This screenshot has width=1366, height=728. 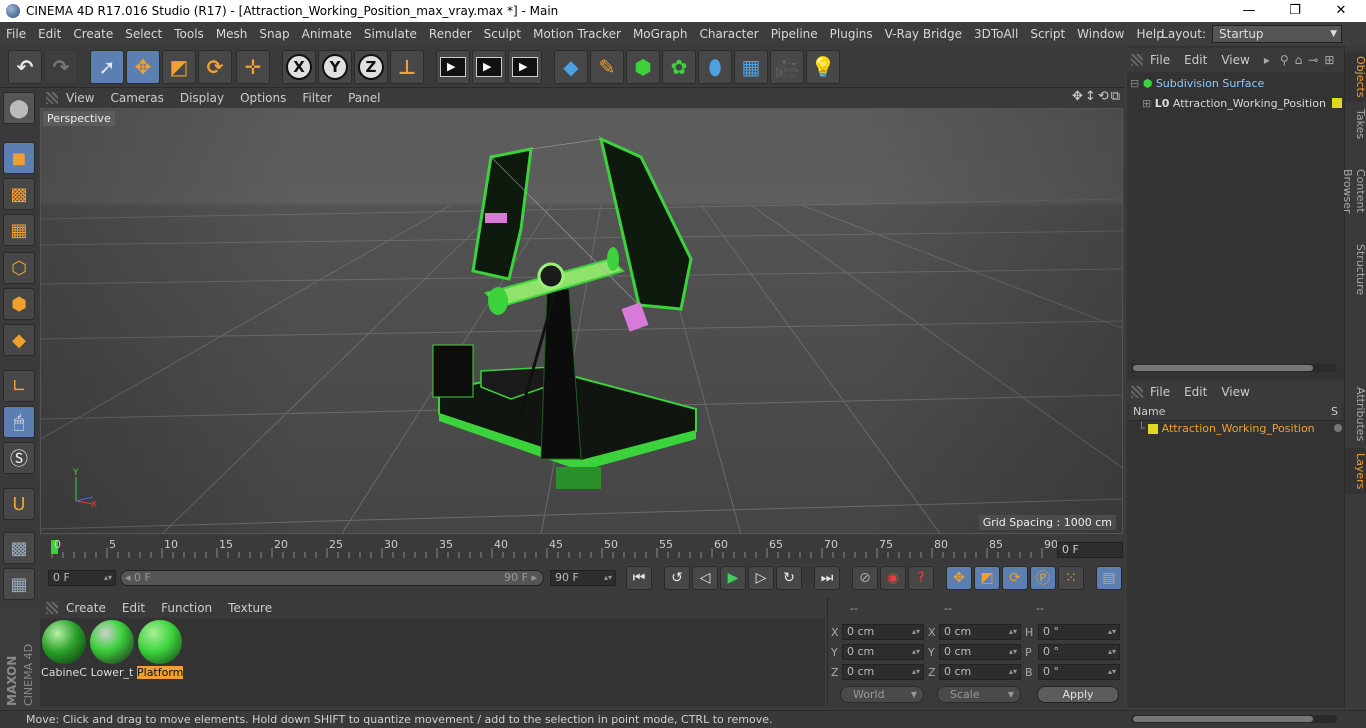 What do you see at coordinates (86, 608) in the screenshot?
I see `material-menu-create: Create` at bounding box center [86, 608].